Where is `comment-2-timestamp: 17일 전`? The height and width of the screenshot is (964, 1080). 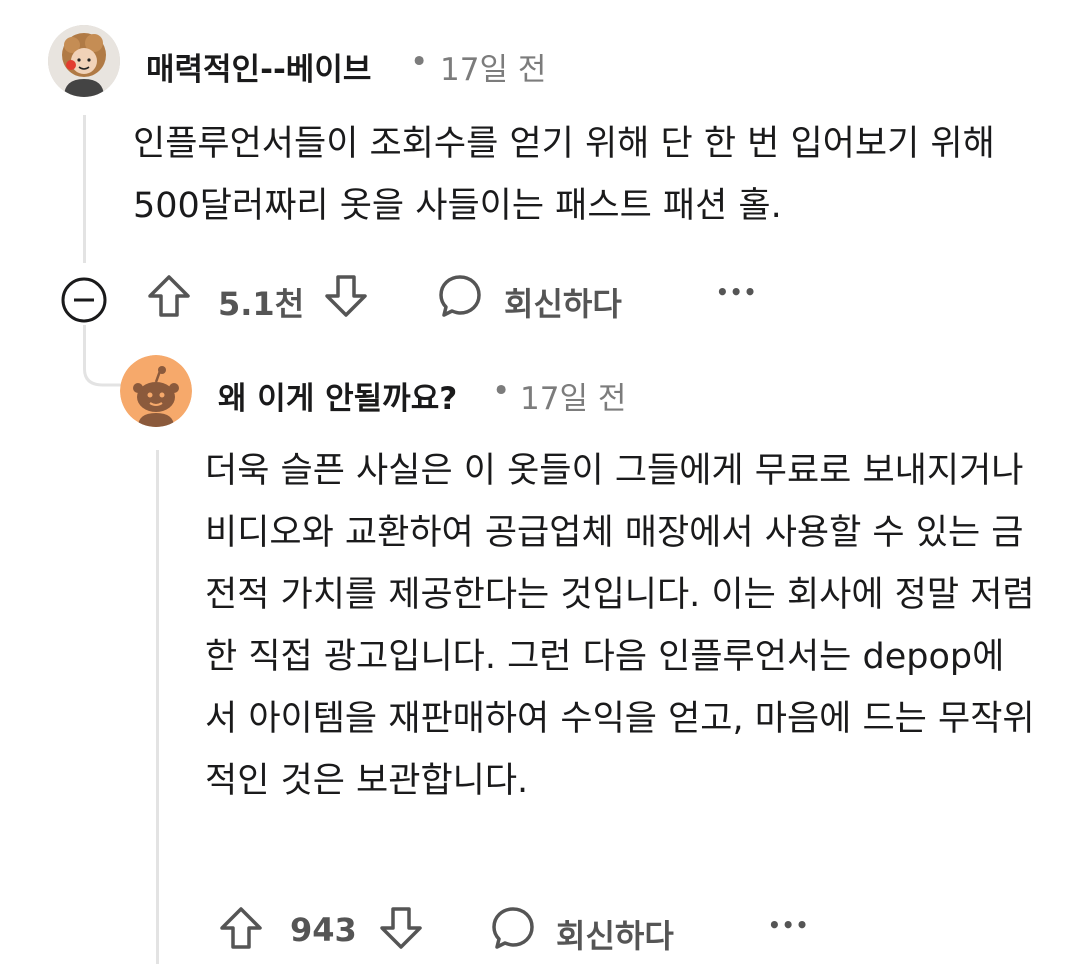
comment-2-timestamp: 17일 전 is located at coordinates (573, 399).